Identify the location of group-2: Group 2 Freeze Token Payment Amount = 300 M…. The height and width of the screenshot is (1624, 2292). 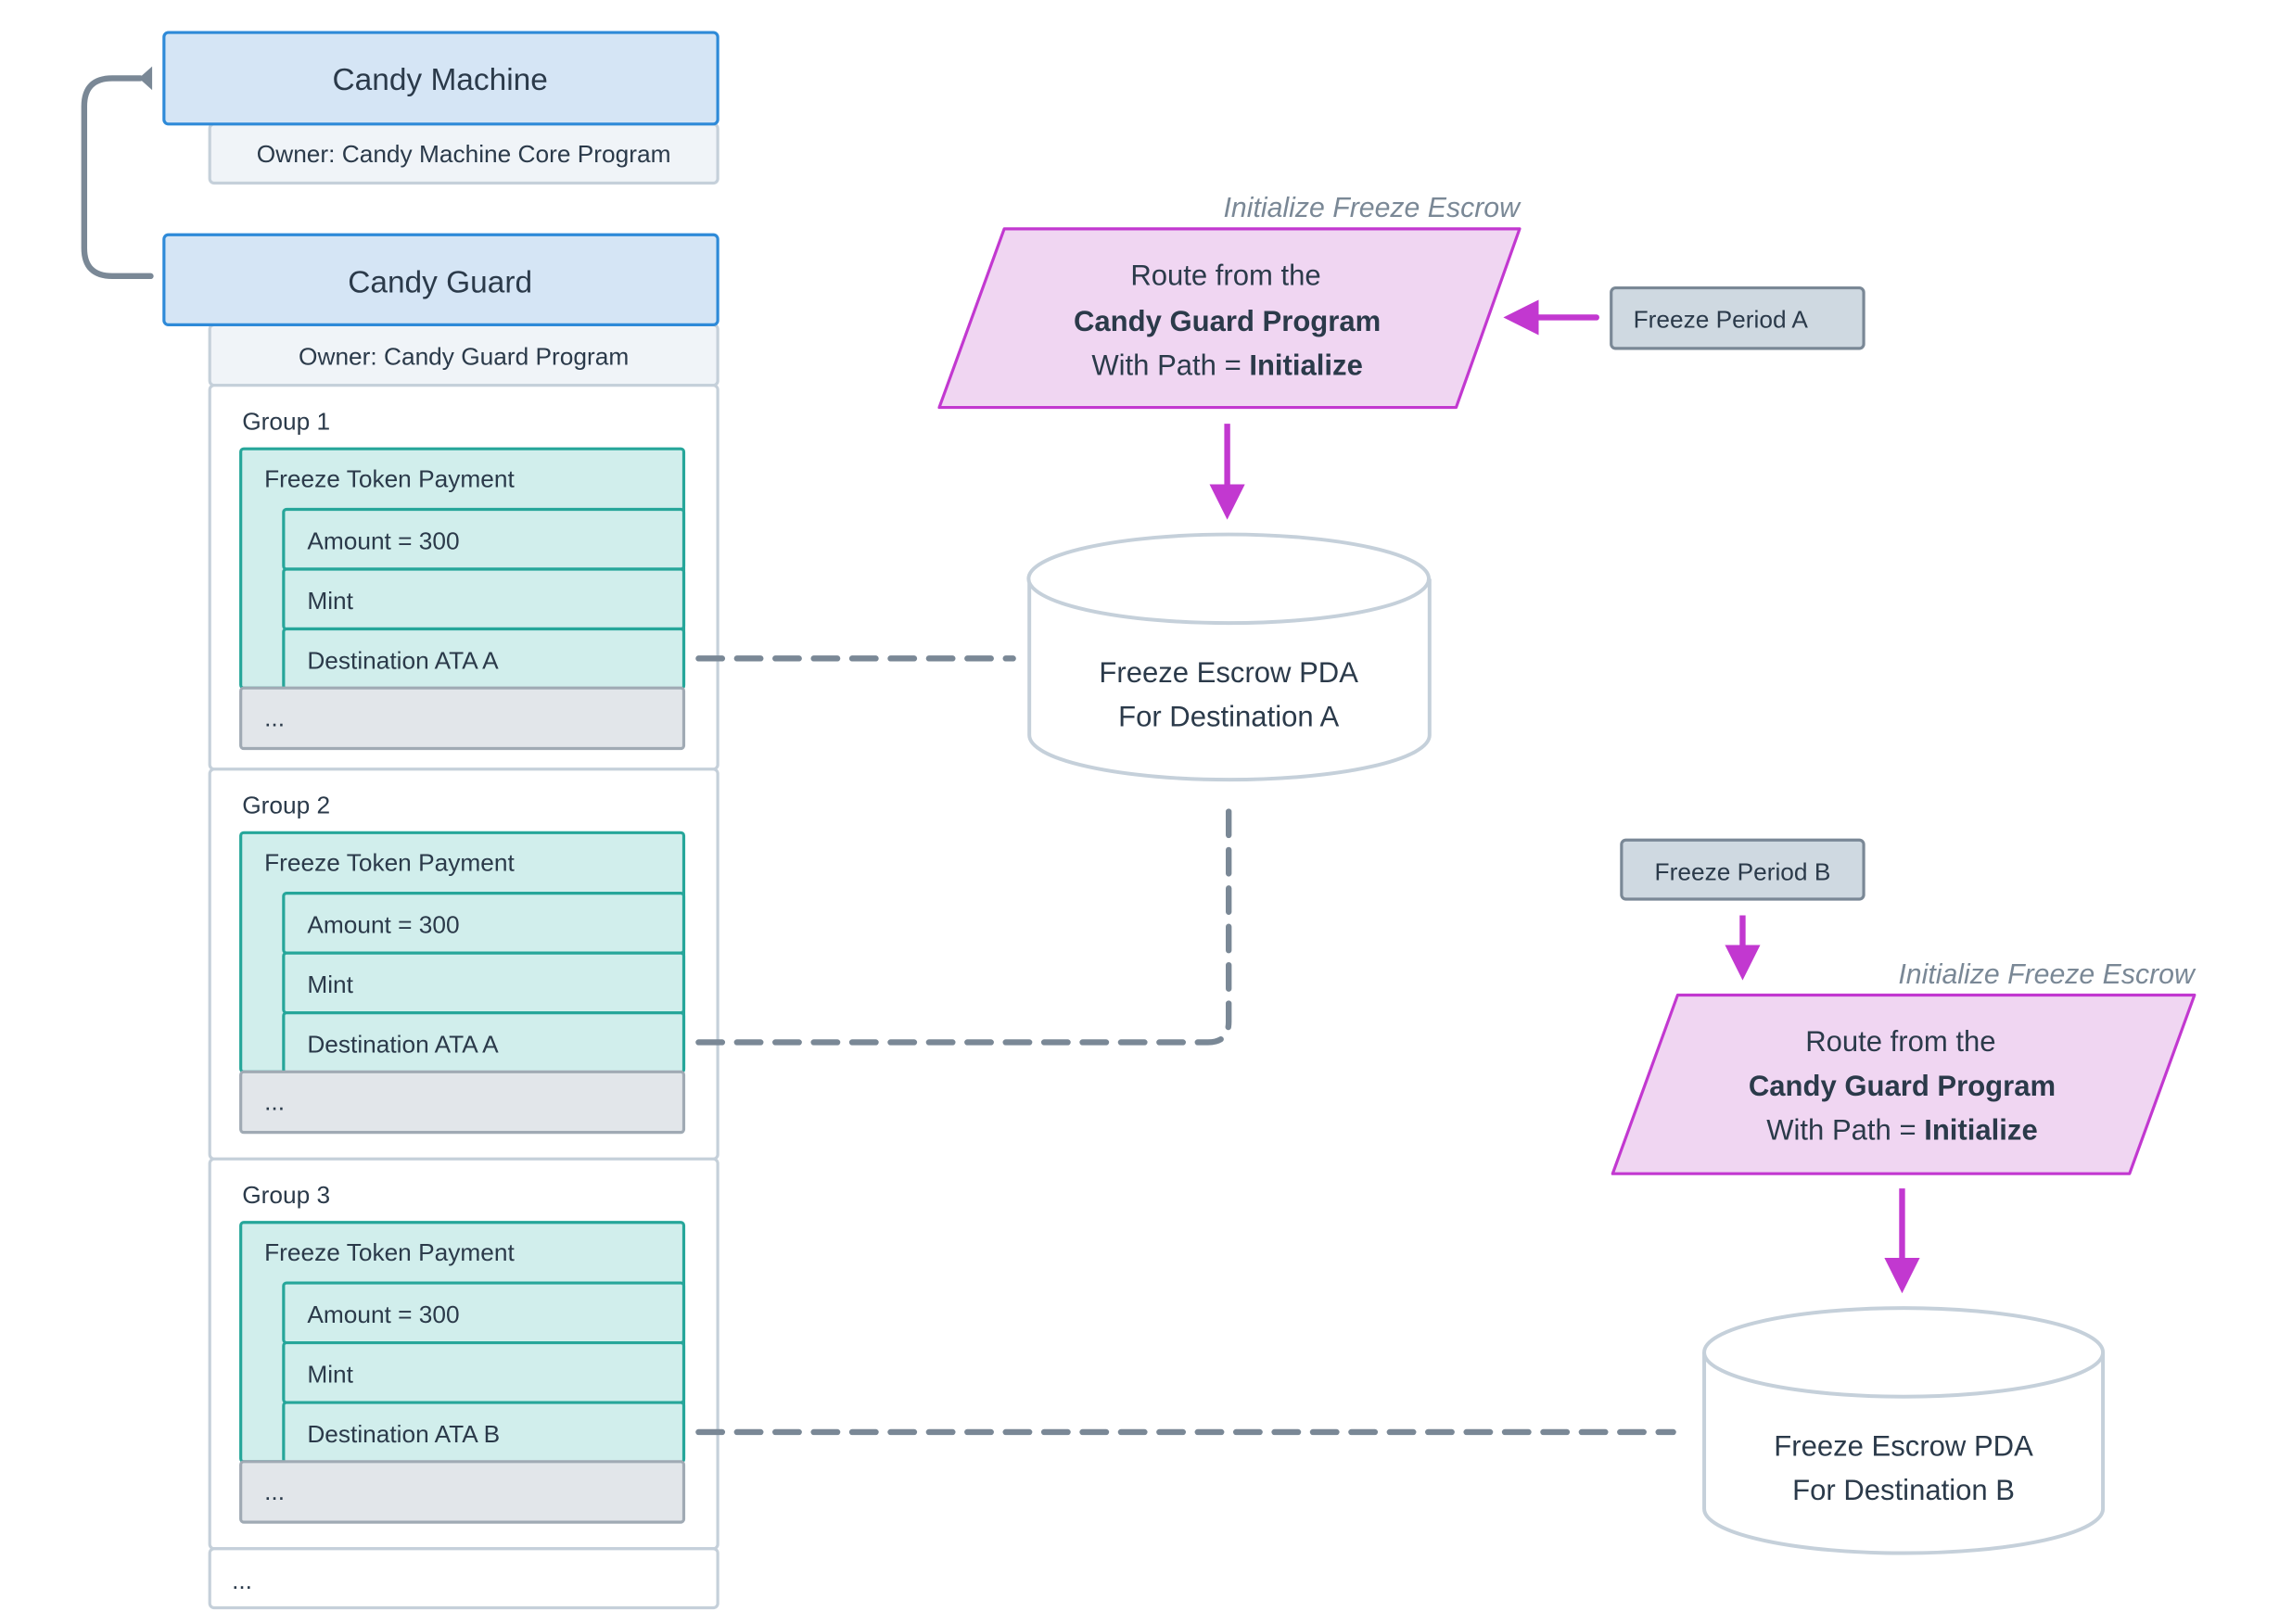
(463, 964).